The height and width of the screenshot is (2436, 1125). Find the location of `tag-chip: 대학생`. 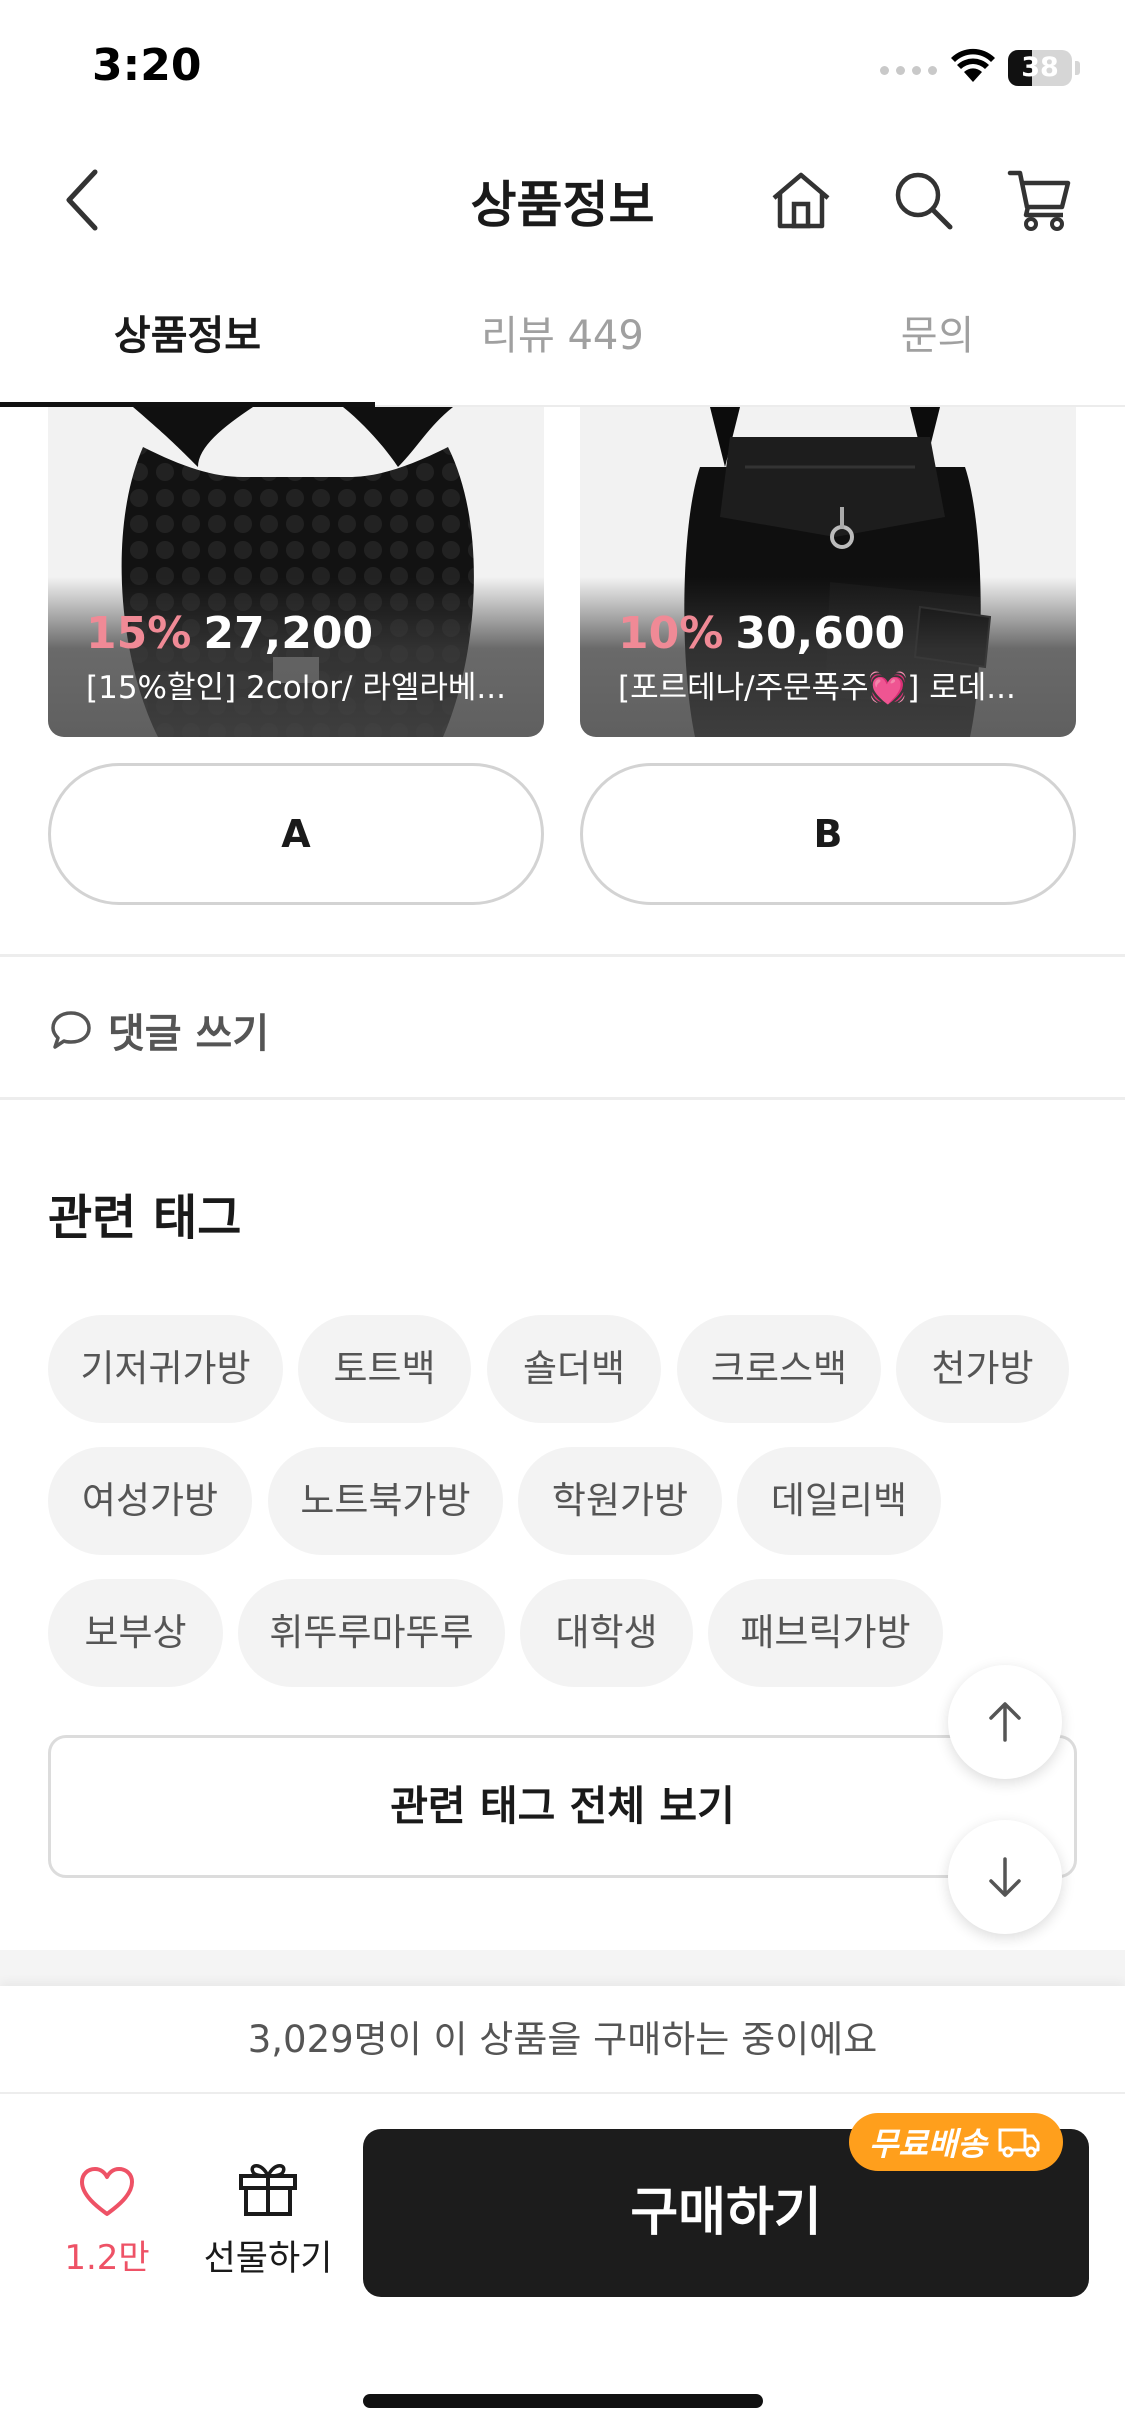

tag-chip: 대학생 is located at coordinates (606, 1633).